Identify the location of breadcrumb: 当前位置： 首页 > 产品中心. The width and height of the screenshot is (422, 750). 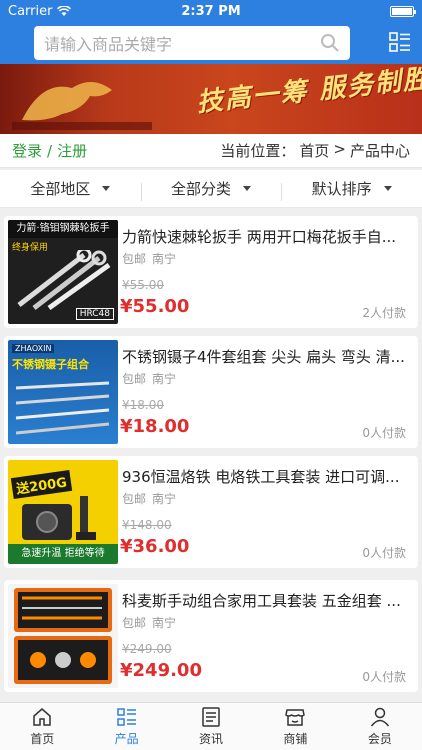
(315, 150).